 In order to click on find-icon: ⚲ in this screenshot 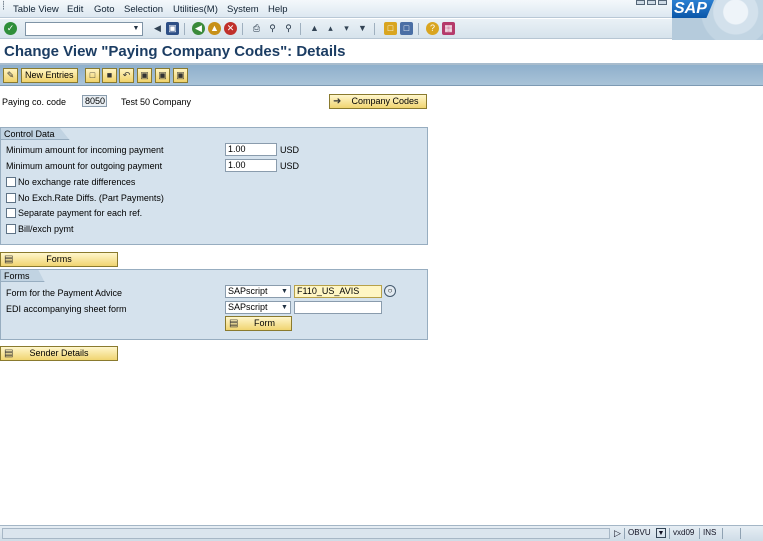, I will do `click(272, 28)`.